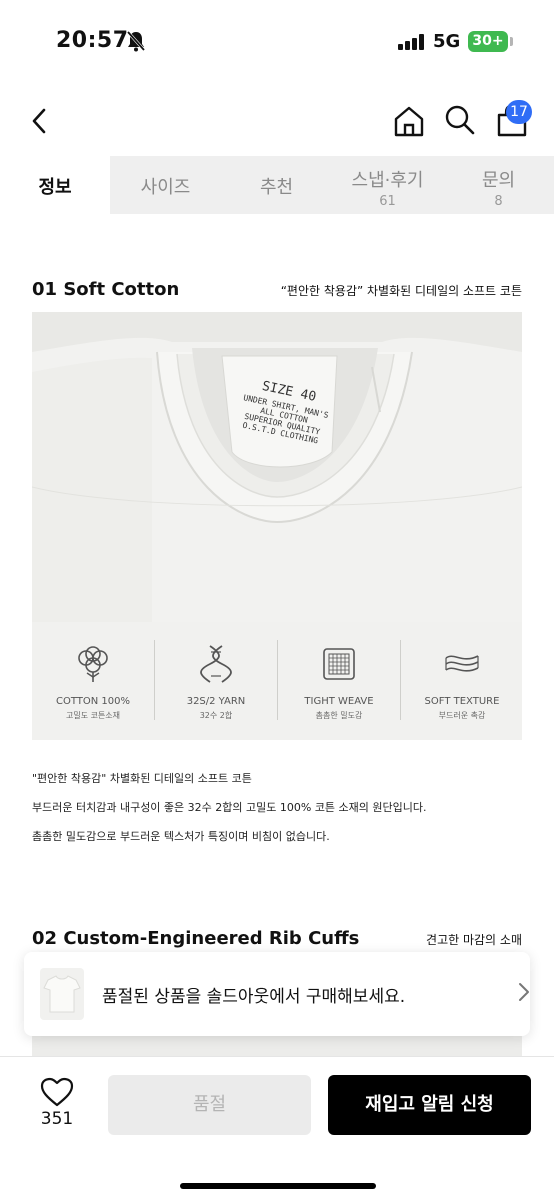 The height and width of the screenshot is (1200, 554). Describe the element at coordinates (92, 701) in the screenshot. I see `feature-title: COTTON 100%` at that location.